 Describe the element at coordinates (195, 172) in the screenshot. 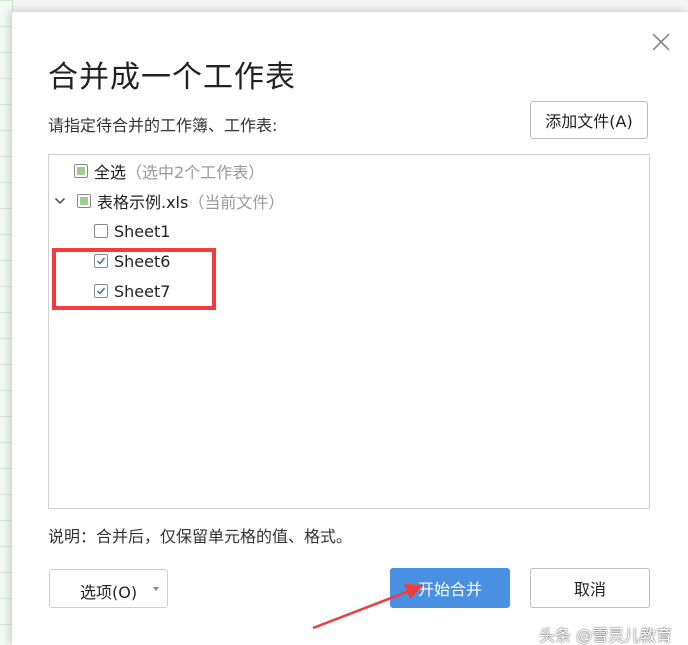

I see `select-all-hint: （选中2个工作表）` at that location.